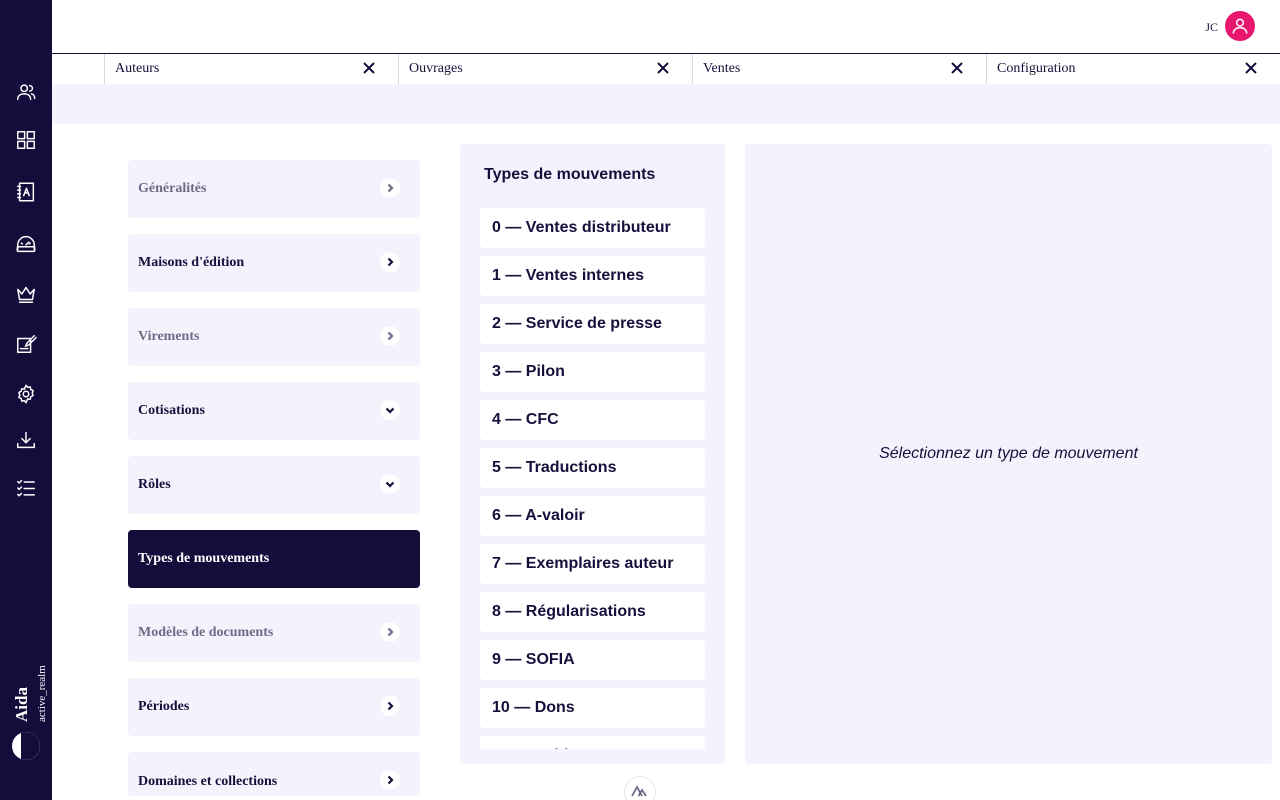 This screenshot has width=1280, height=800. Describe the element at coordinates (666, 27) in the screenshot. I see `top-bar: JC` at that location.